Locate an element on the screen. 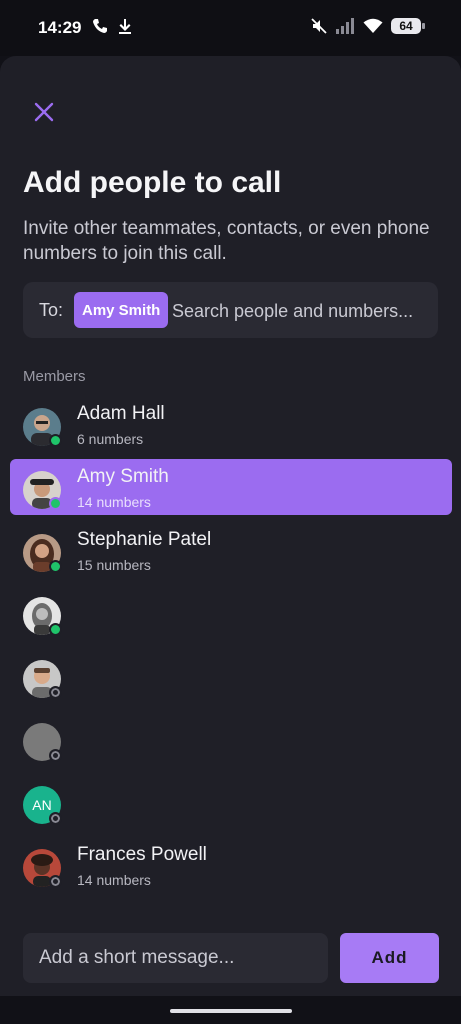  signal-icon is located at coordinates (345, 26).